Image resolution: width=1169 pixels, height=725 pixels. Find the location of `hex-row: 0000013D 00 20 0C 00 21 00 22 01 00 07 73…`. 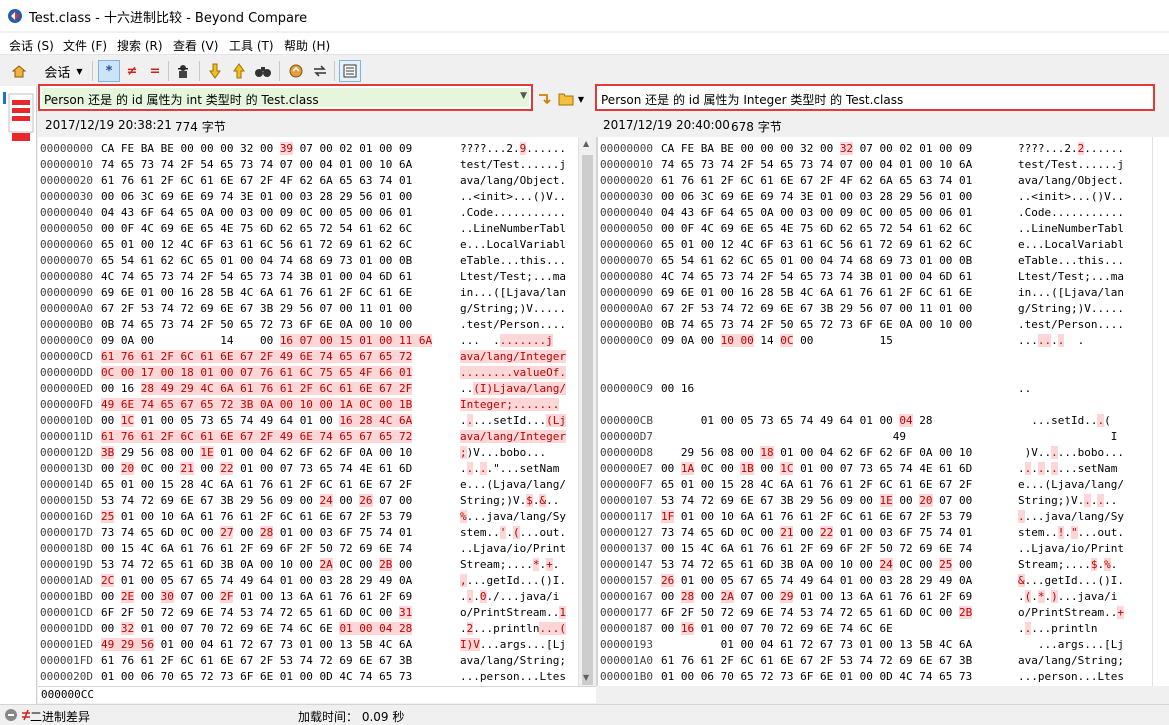

hex-row: 0000013D 00 20 0C 00 21 00 22 01 00 07 73… is located at coordinates (308, 469).